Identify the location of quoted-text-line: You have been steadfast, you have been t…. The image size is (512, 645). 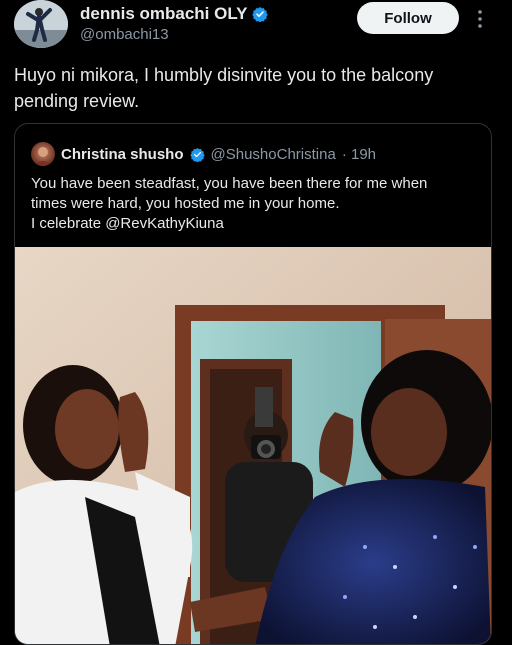
(229, 183).